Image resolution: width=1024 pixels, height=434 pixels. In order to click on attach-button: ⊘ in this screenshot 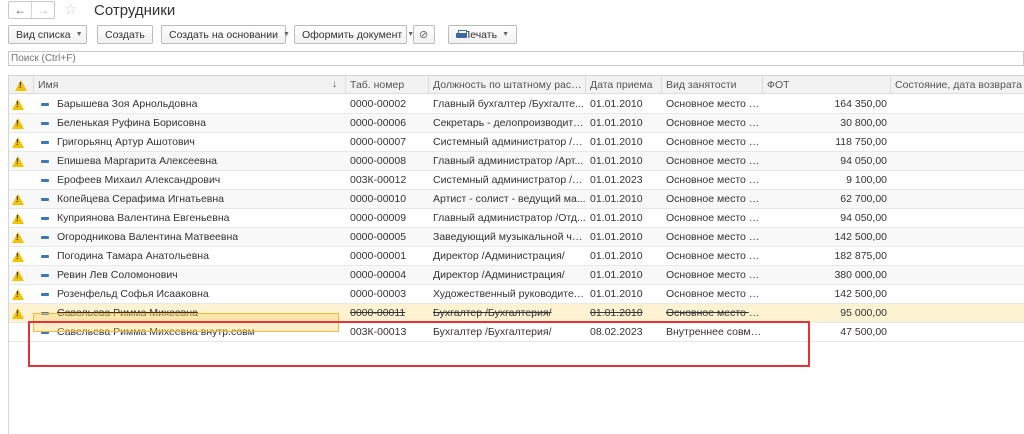, I will do `click(424, 34)`.